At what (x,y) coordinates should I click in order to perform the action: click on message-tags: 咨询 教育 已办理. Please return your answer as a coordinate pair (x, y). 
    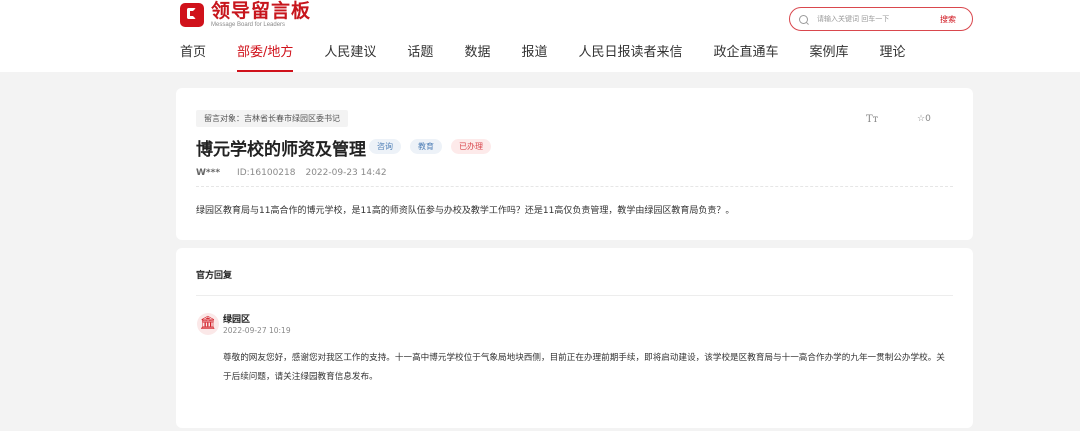
    Looking at the image, I should click on (434, 146).